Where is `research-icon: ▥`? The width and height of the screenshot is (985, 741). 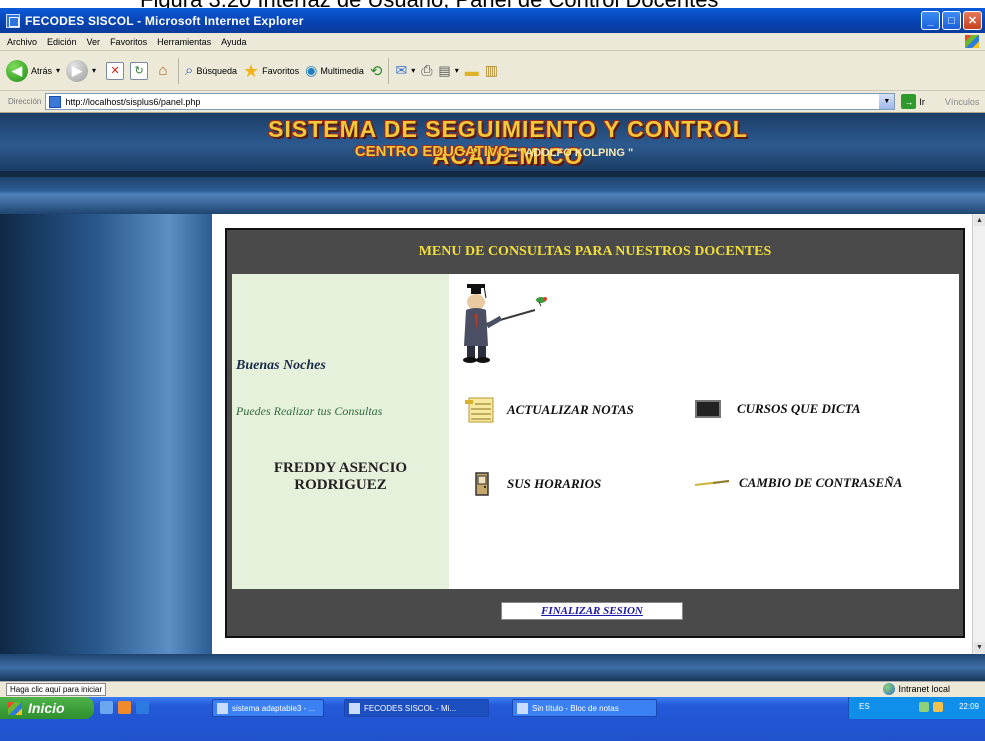
research-icon: ▥ is located at coordinates (491, 70).